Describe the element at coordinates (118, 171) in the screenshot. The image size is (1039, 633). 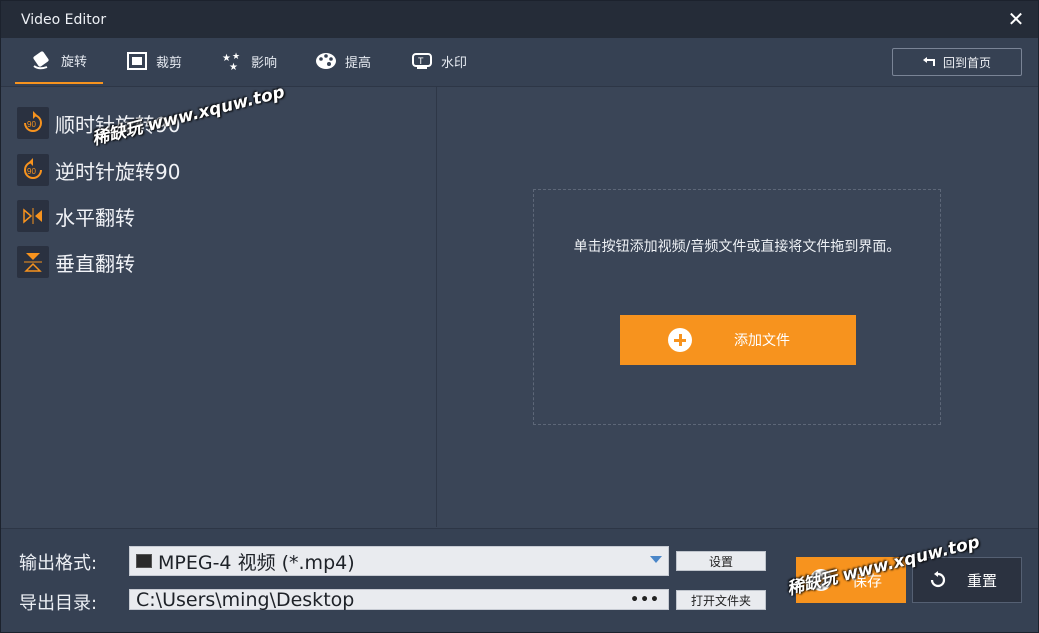
I see `operation-label: 逆时针旋转90` at that location.